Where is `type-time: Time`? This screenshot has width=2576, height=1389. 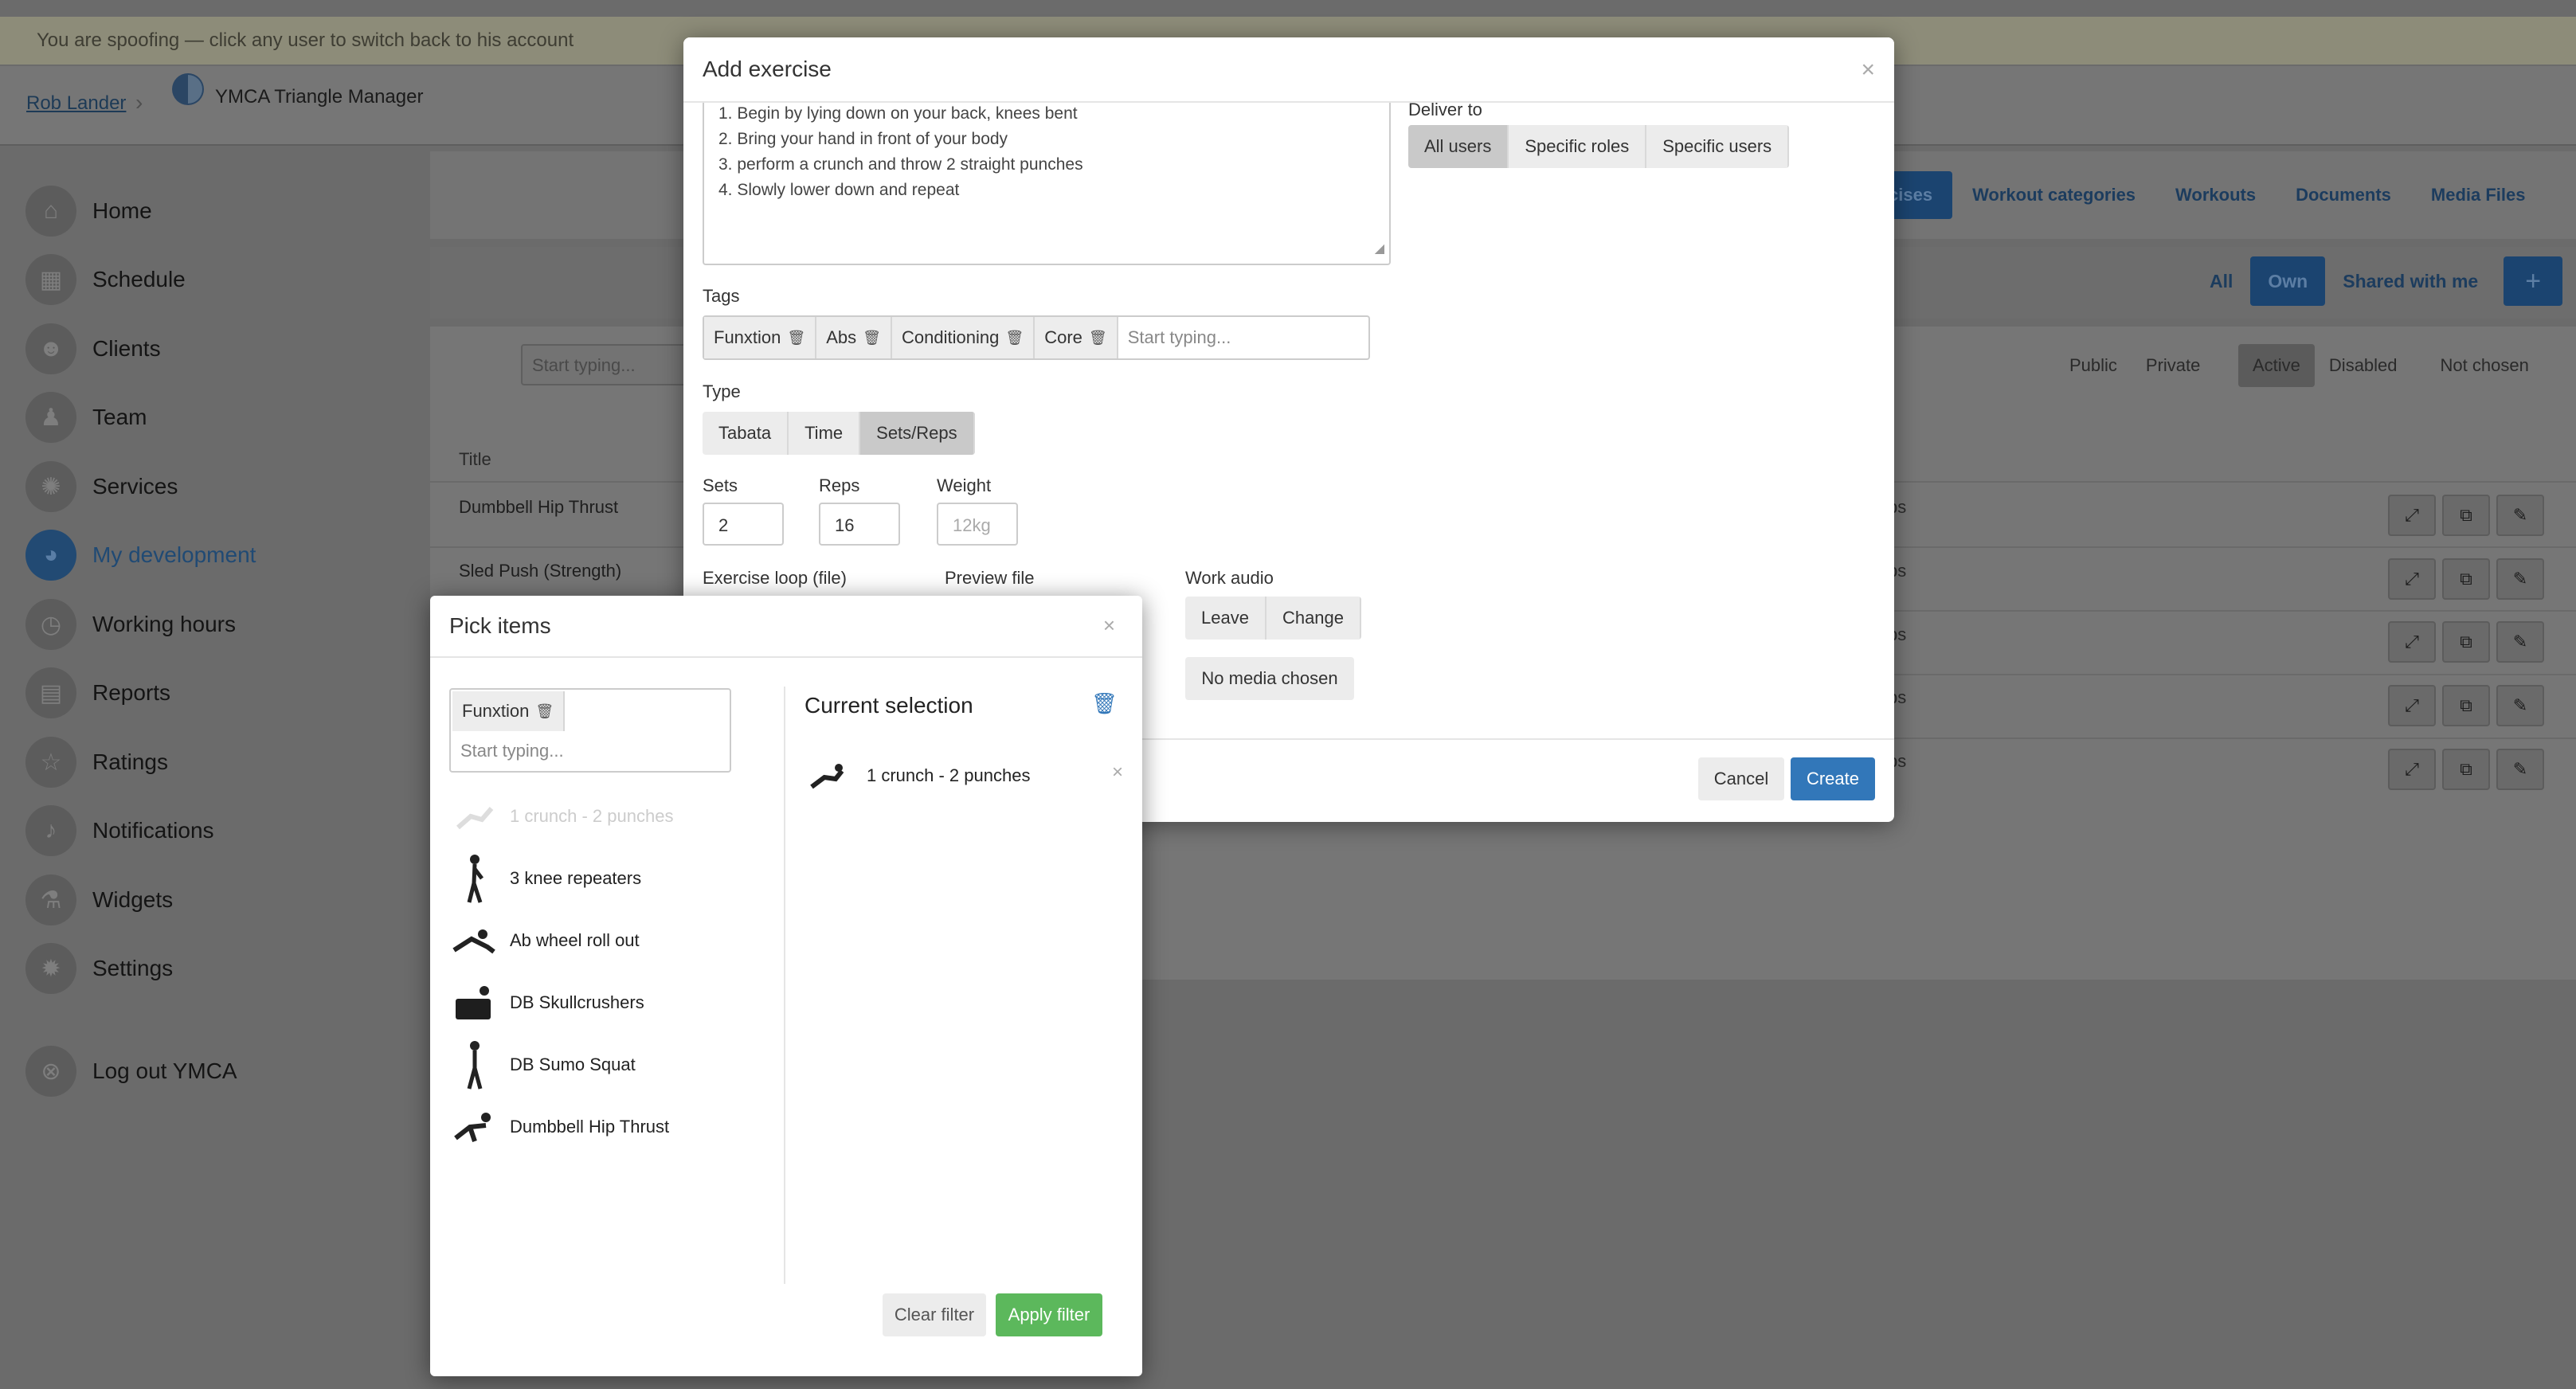 type-time: Time is located at coordinates (825, 433).